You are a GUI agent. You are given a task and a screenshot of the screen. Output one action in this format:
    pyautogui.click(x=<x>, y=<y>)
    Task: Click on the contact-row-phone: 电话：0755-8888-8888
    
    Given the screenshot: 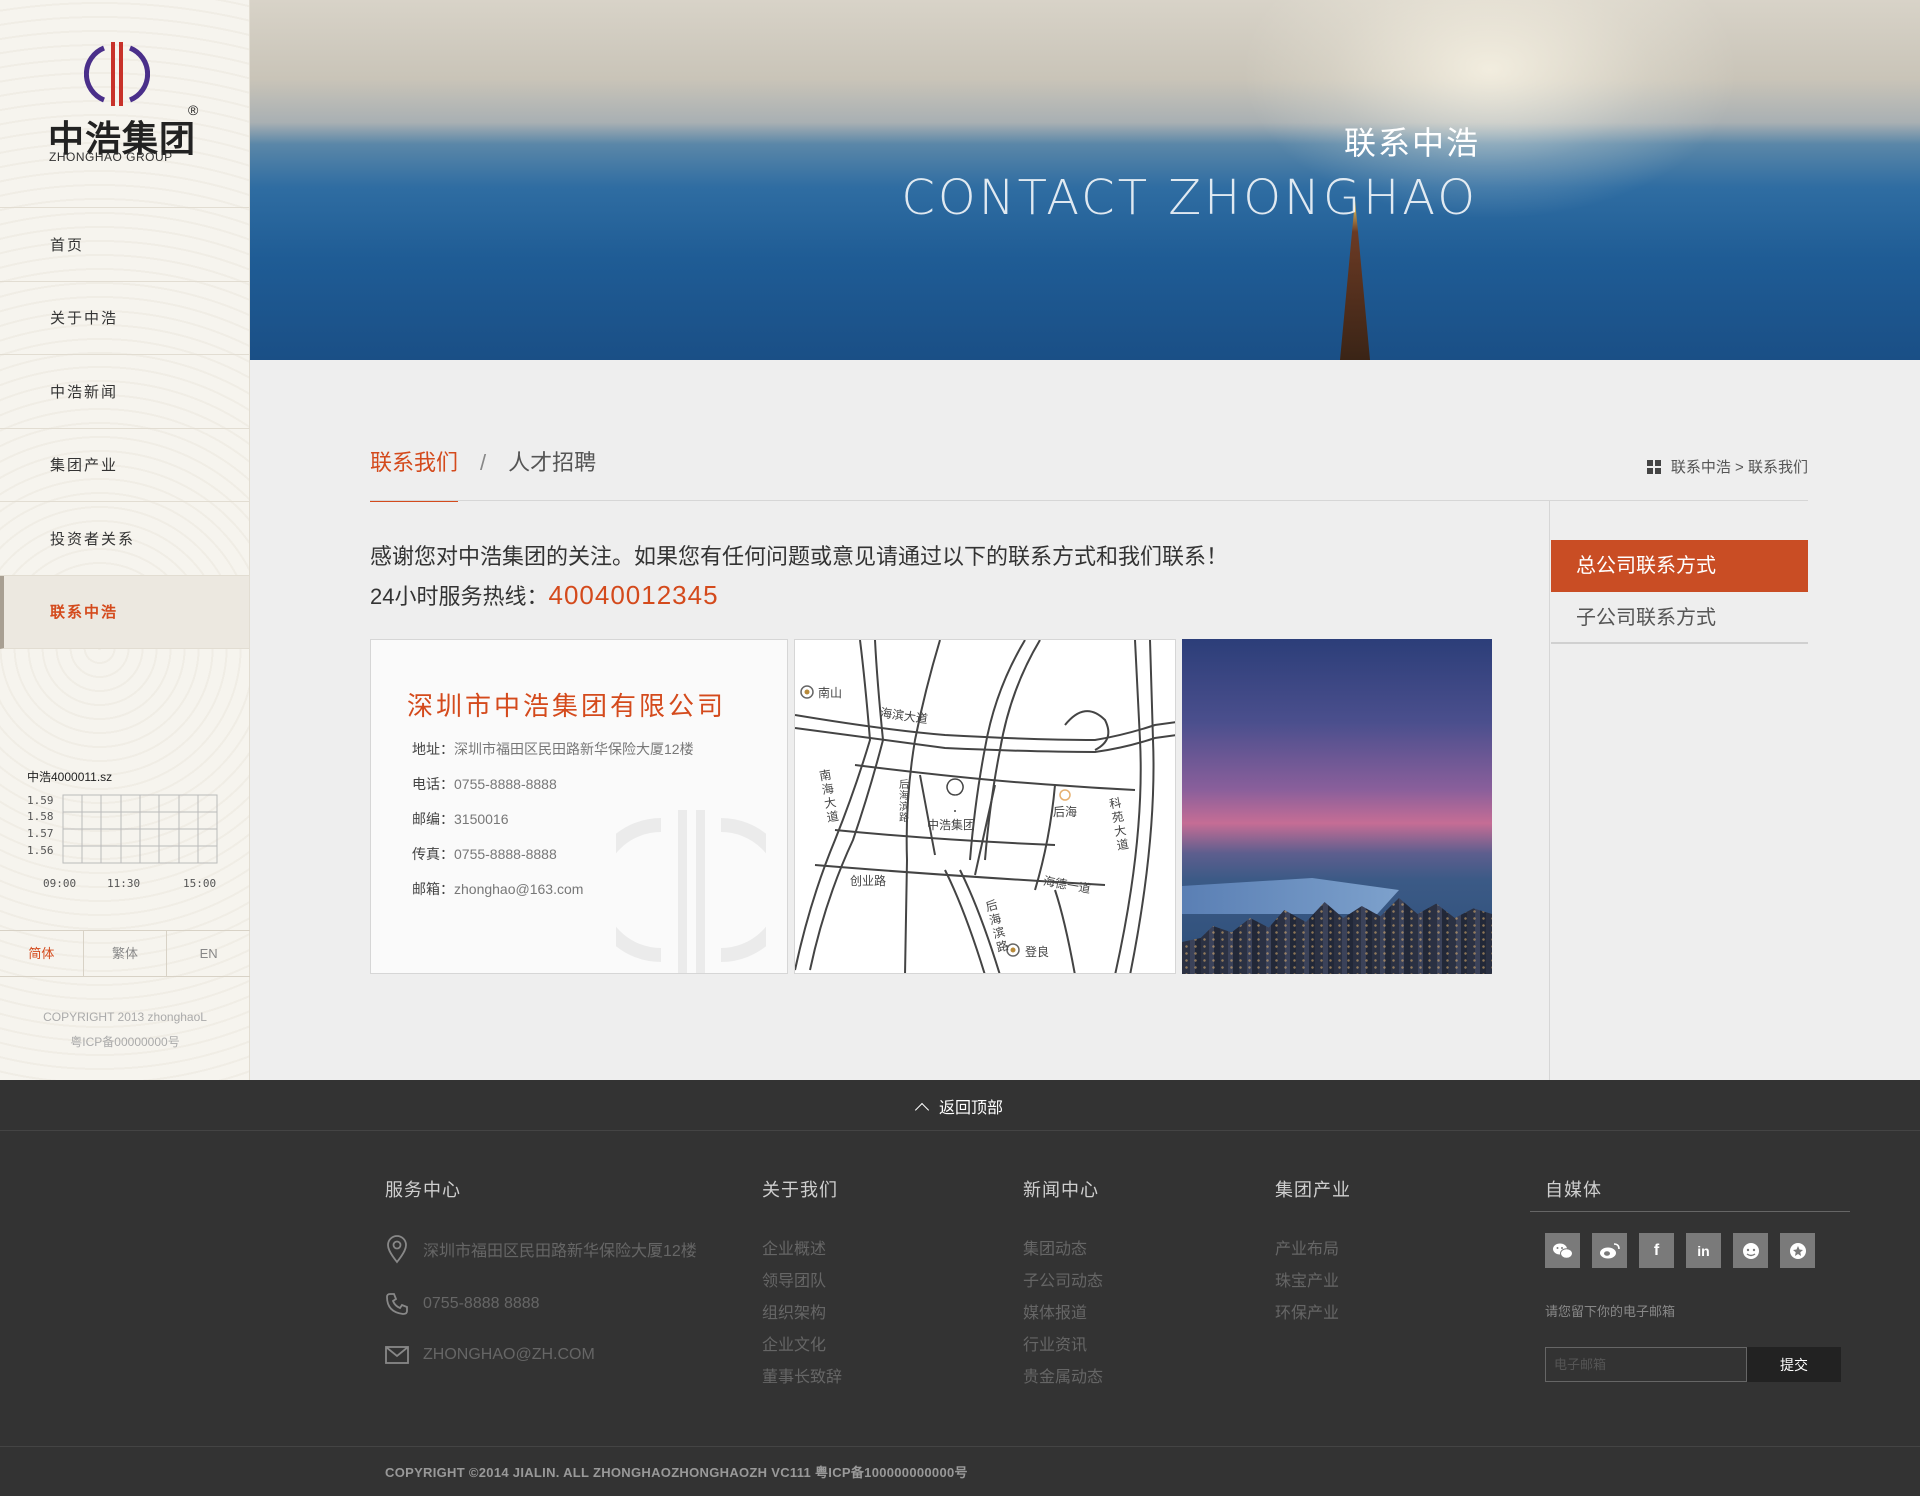 What is the action you would take?
    pyautogui.click(x=553, y=790)
    